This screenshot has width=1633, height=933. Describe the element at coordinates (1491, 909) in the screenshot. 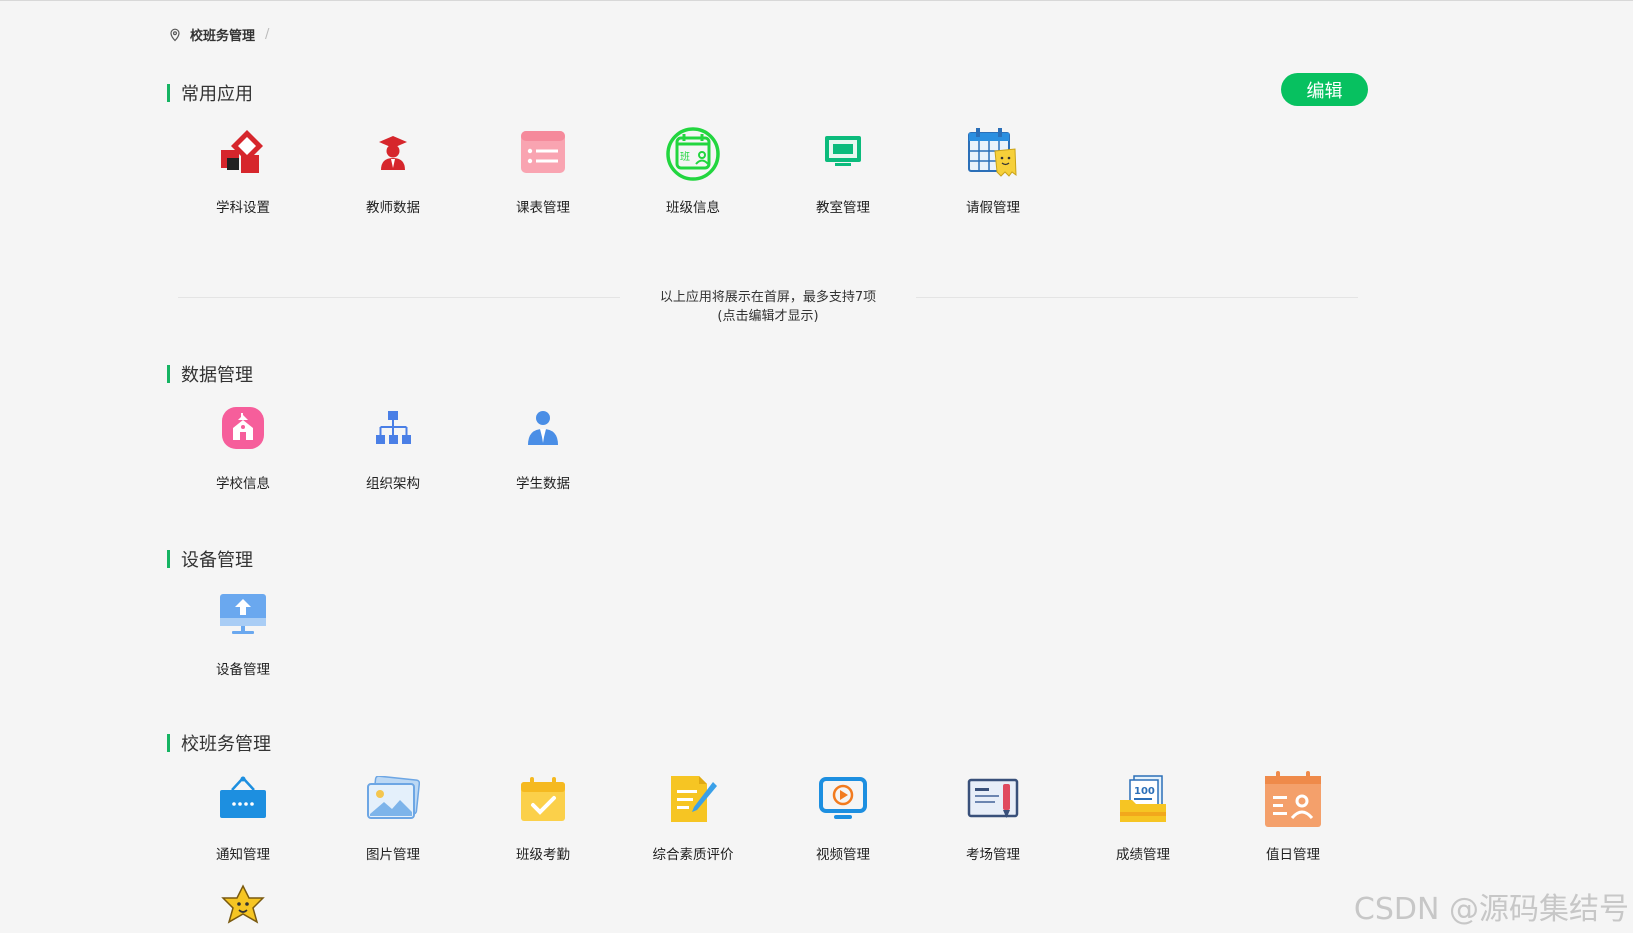

I see `watermark: CSDN @源码集结号` at that location.